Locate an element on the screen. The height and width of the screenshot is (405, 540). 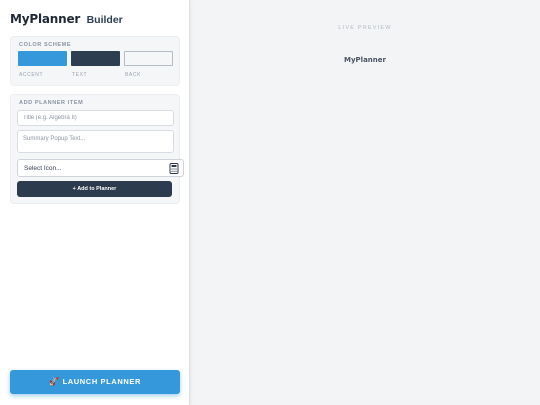
summary-textarea is located at coordinates (95, 141).